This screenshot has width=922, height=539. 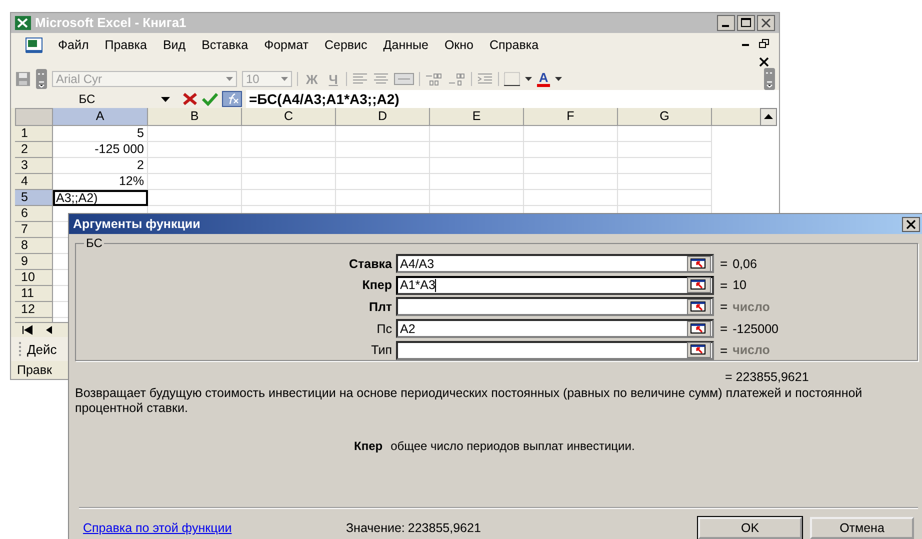 What do you see at coordinates (289, 44) in the screenshot?
I see `menu-item: Формат` at bounding box center [289, 44].